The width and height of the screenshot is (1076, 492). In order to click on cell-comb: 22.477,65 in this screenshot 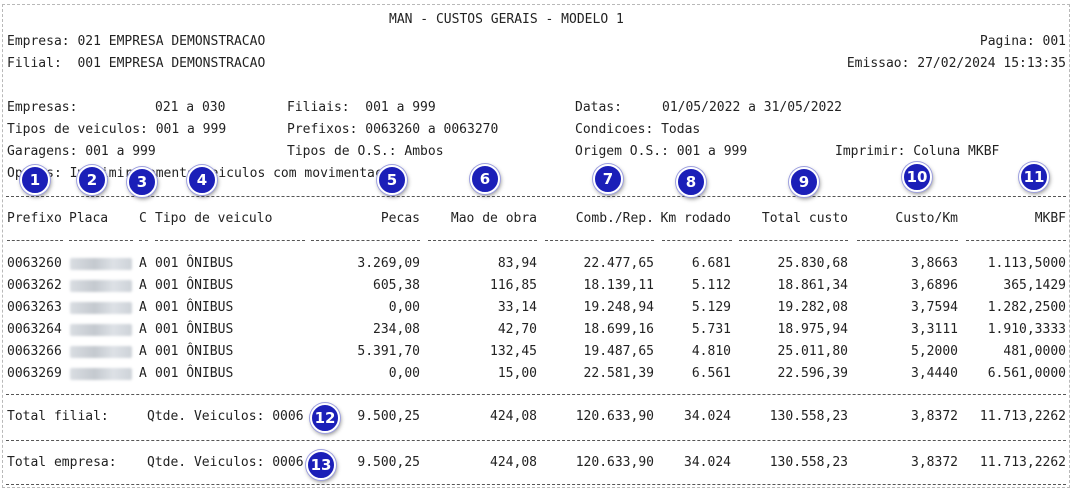, I will do `click(618, 263)`.